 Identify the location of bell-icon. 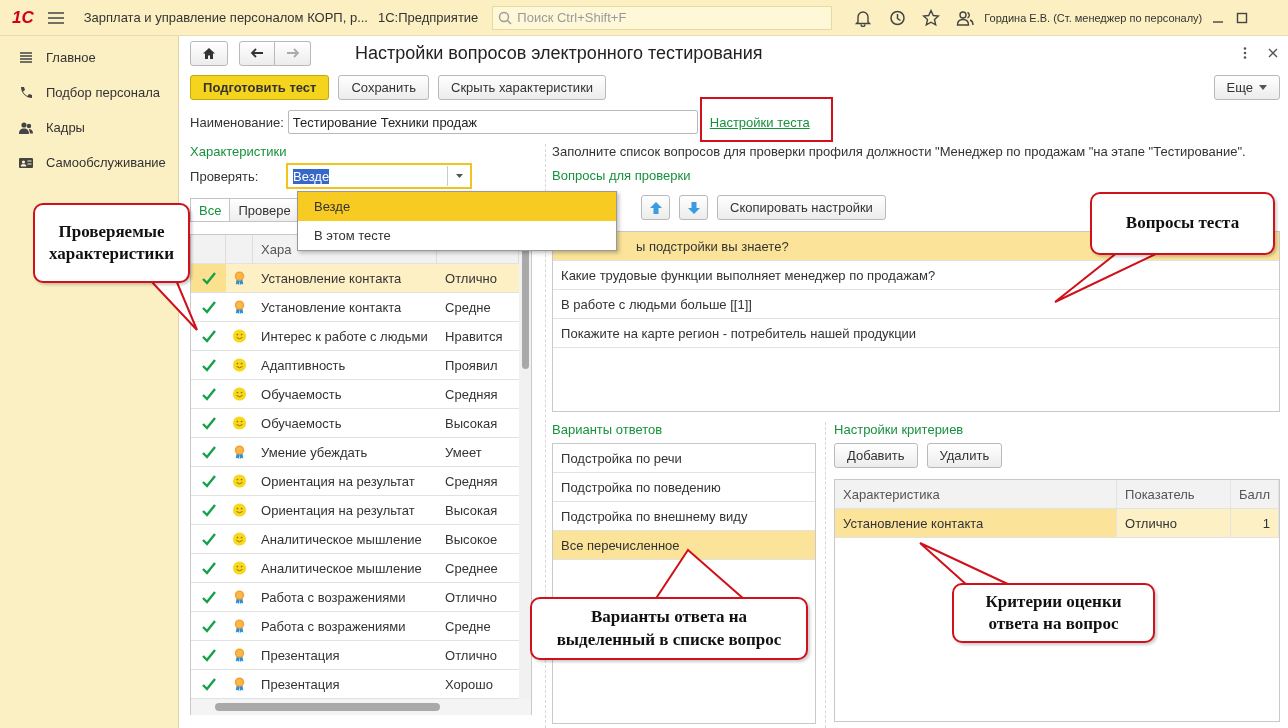
(863, 17).